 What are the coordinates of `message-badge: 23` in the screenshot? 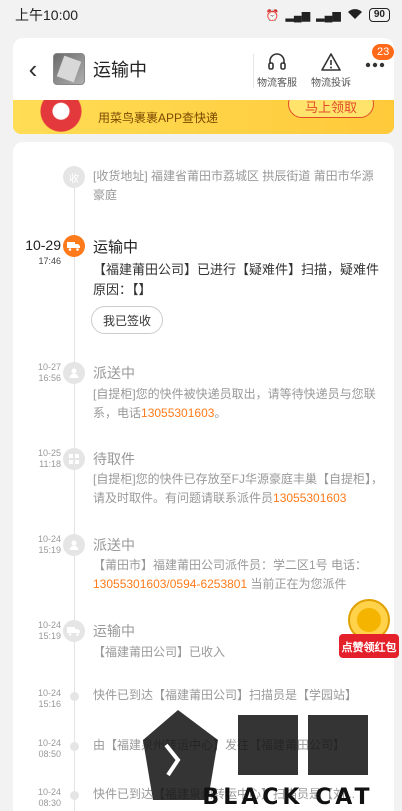 It's located at (383, 51).